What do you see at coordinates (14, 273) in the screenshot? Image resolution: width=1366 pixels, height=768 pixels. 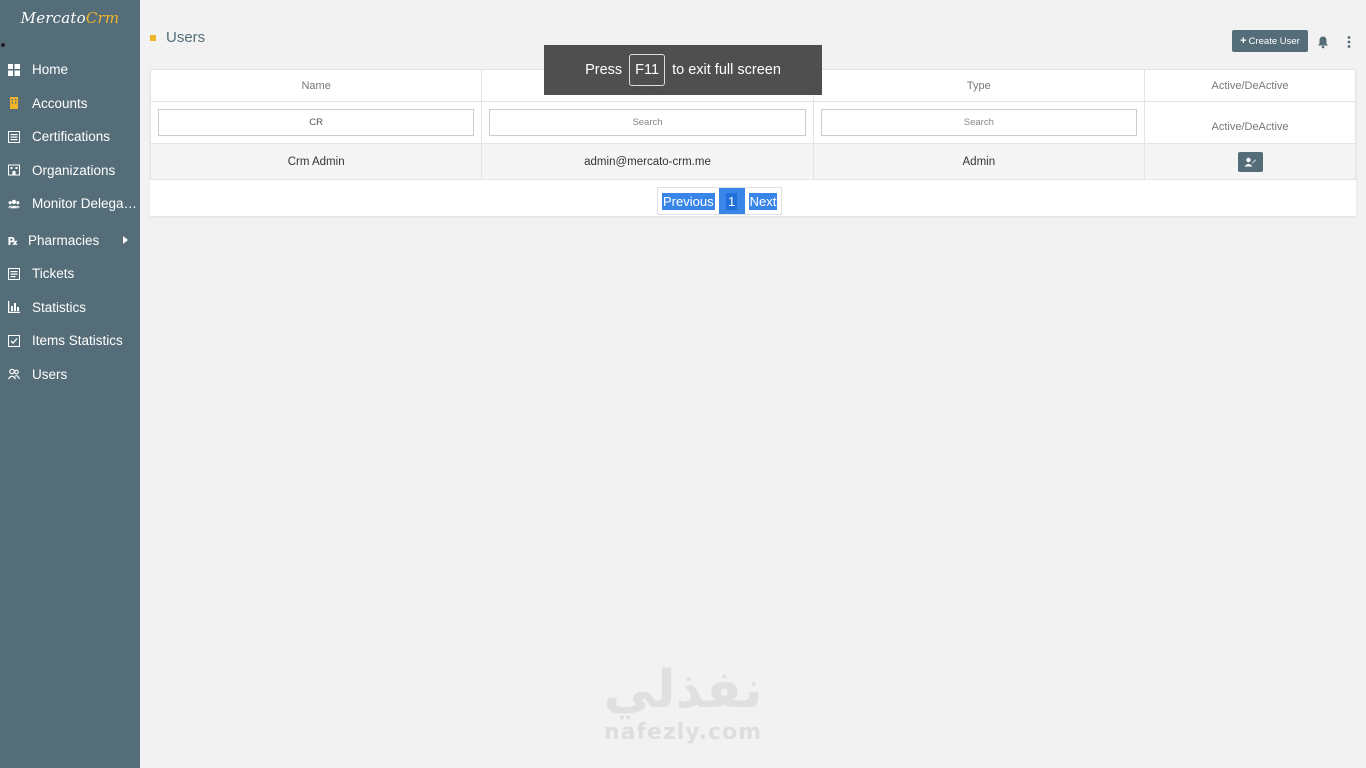 I see `ticket-list-icon` at bounding box center [14, 273].